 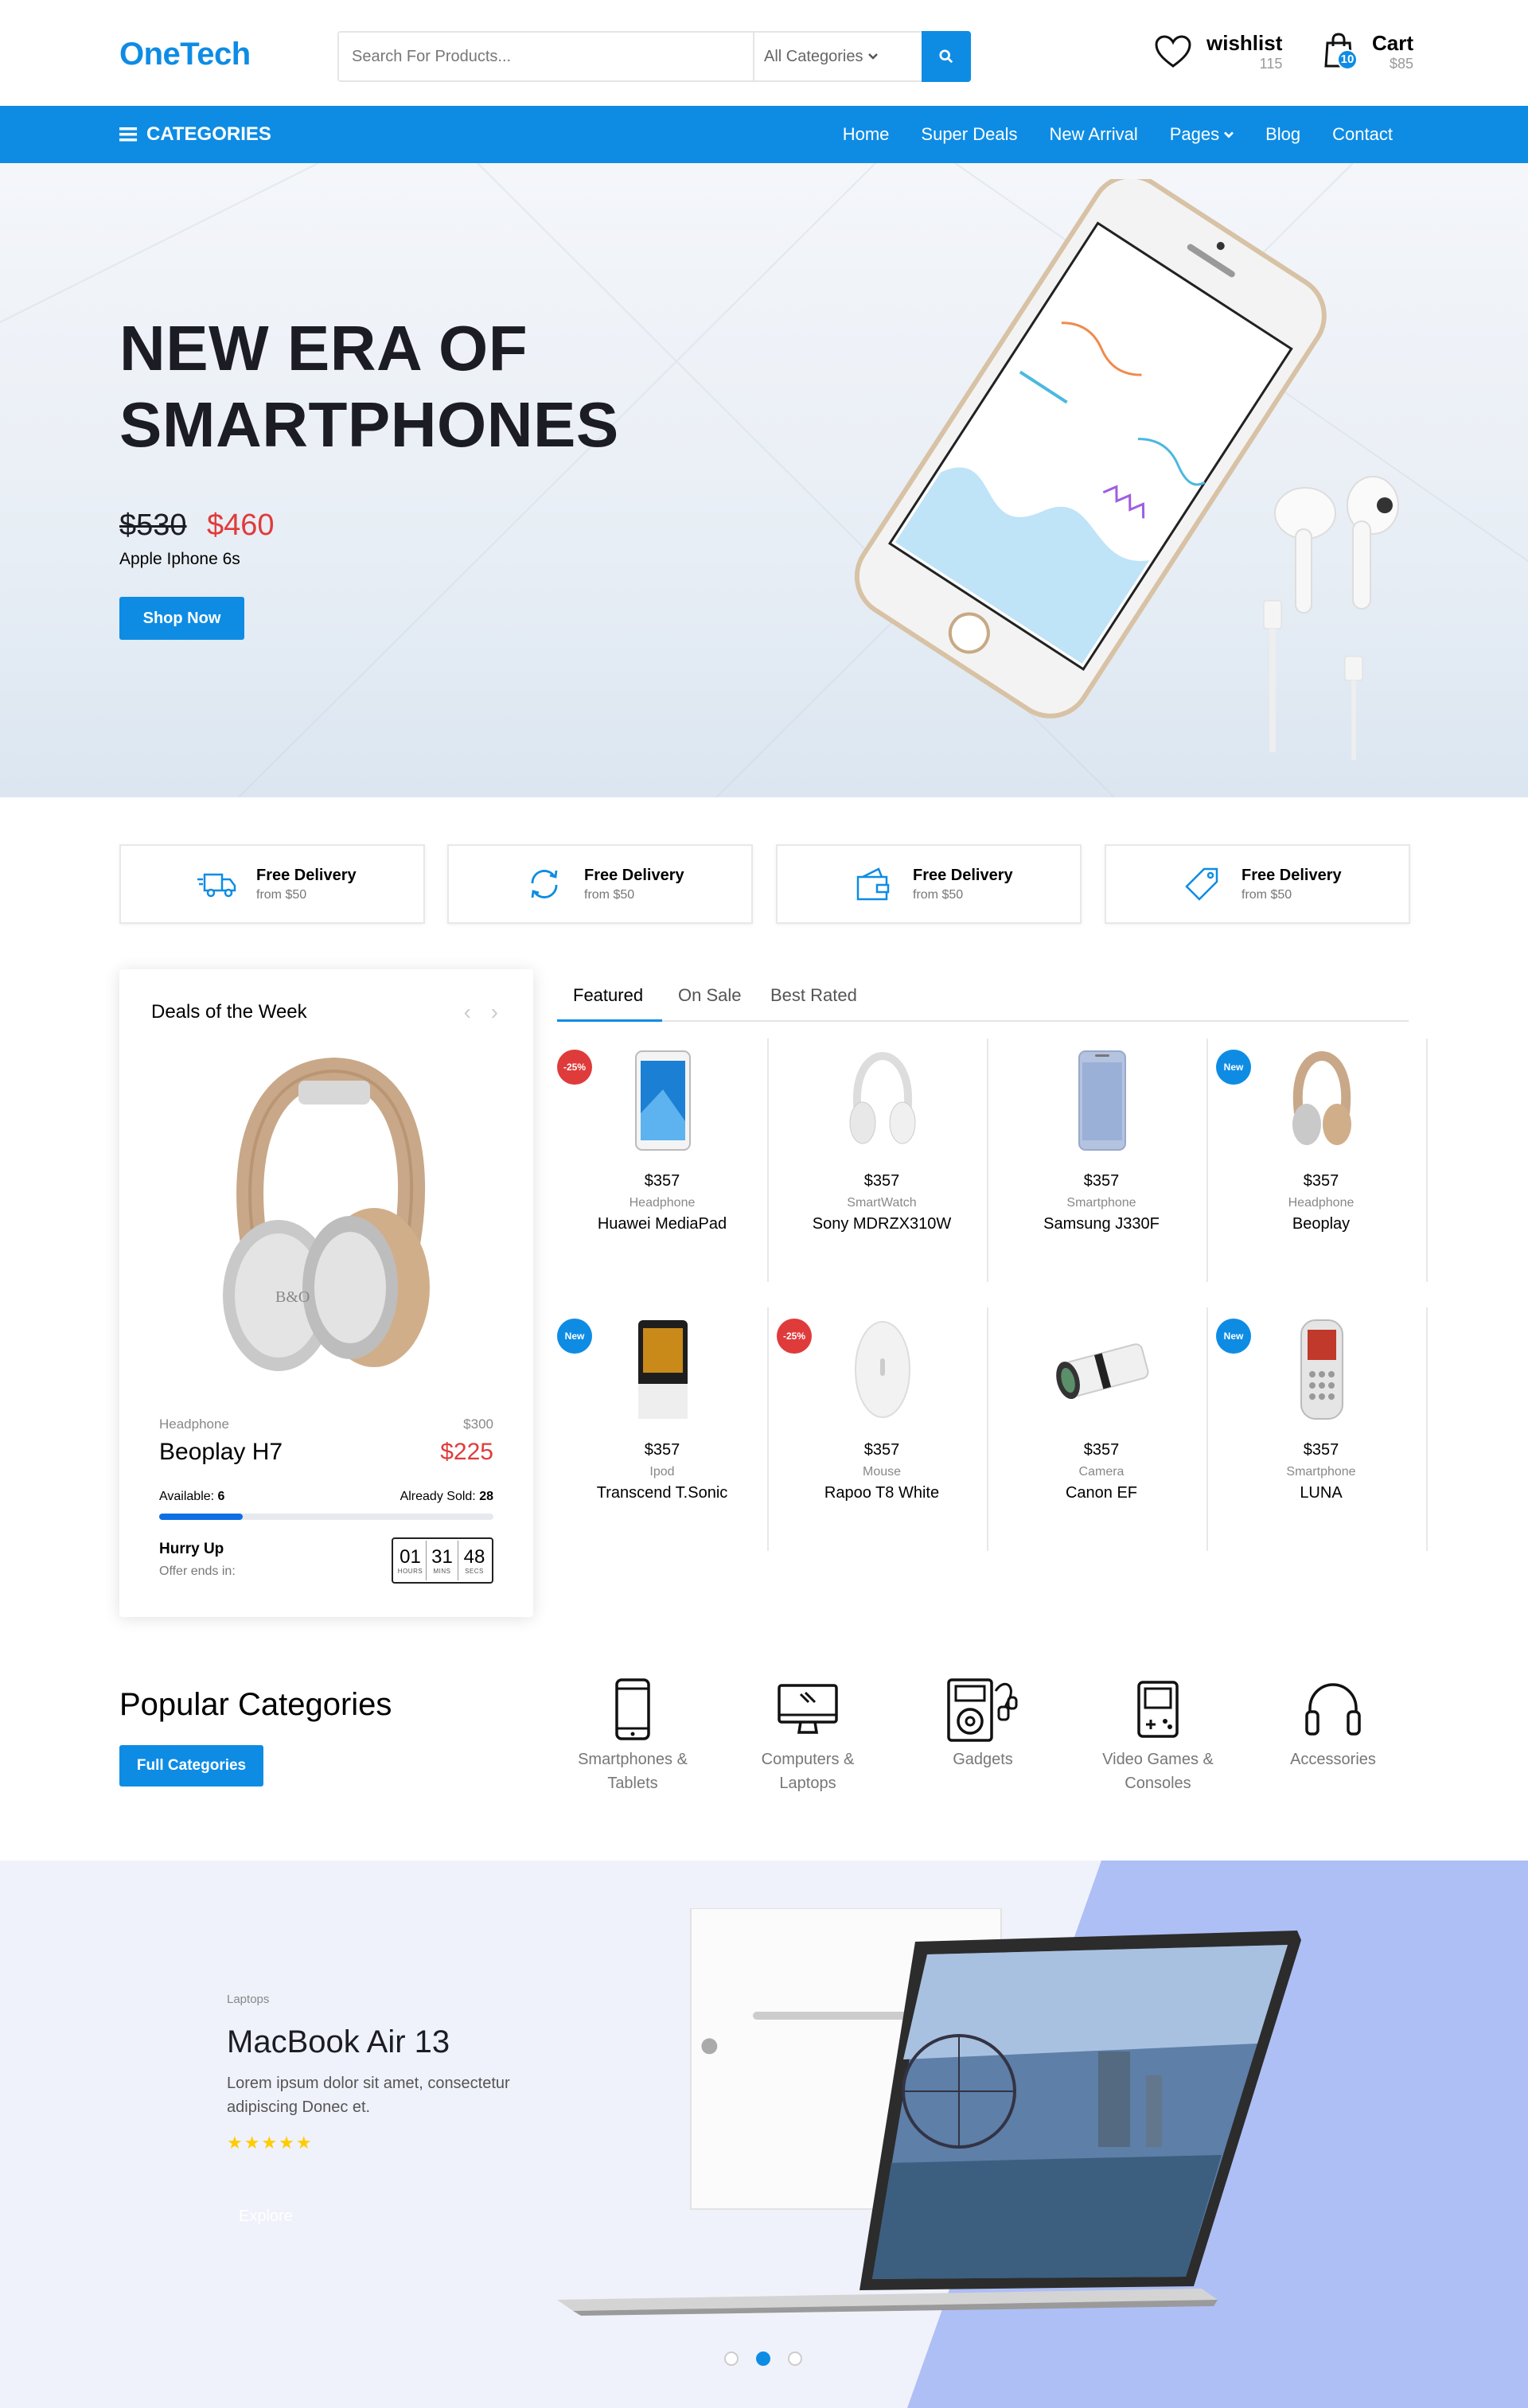 What do you see at coordinates (882, 1224) in the screenshot?
I see `product-name: Sony MDRZX310W` at bounding box center [882, 1224].